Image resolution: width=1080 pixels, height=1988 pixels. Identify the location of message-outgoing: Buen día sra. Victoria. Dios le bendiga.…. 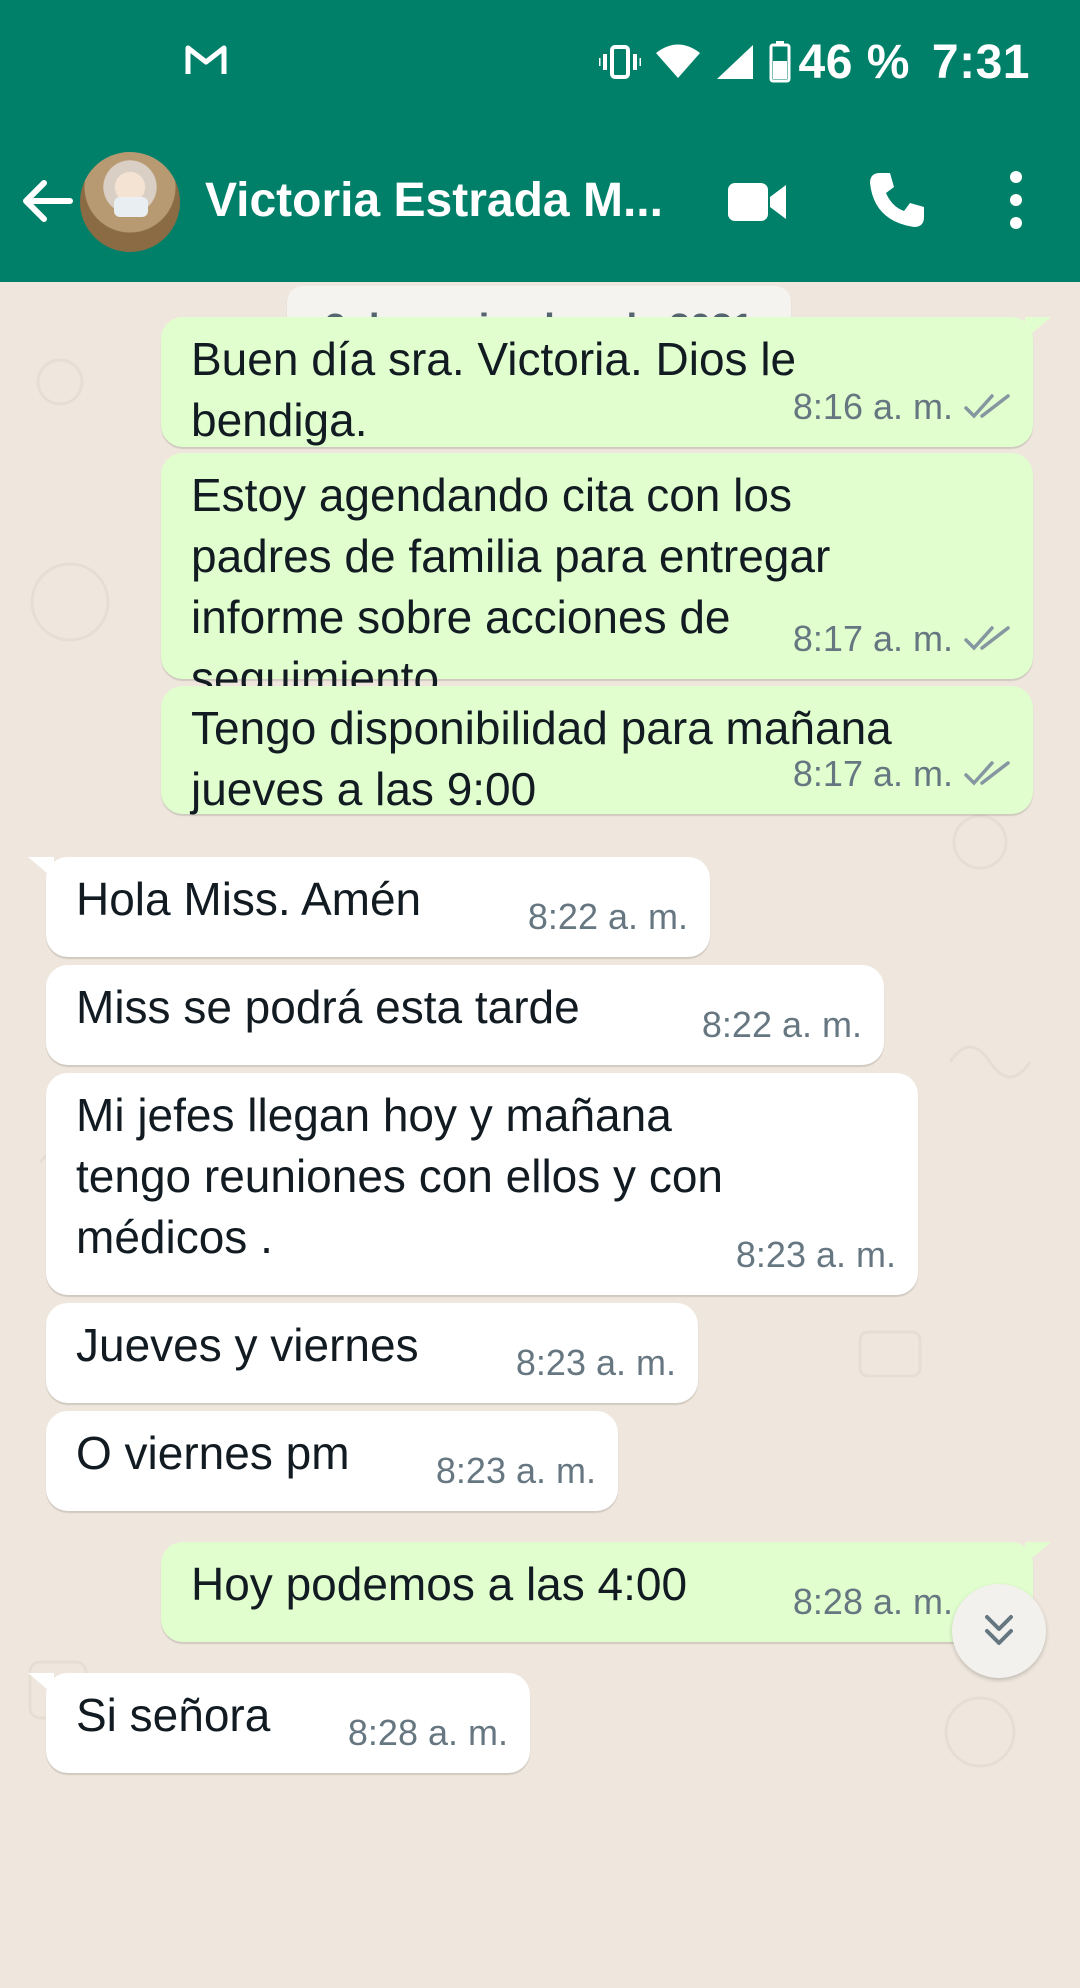
(606, 382).